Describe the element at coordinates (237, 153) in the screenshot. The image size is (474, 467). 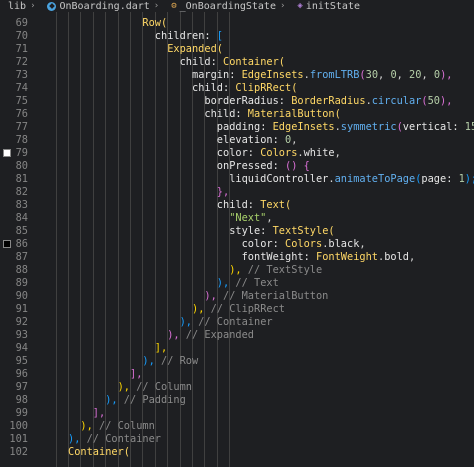
I see `code-line: 79 color: Colors.white,` at that location.